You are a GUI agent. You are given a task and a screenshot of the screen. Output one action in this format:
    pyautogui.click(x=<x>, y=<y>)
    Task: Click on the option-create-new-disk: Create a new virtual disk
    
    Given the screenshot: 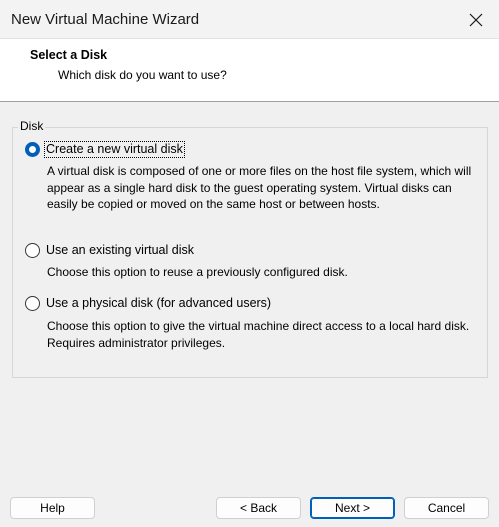 What is the action you would take?
    pyautogui.click(x=105, y=149)
    